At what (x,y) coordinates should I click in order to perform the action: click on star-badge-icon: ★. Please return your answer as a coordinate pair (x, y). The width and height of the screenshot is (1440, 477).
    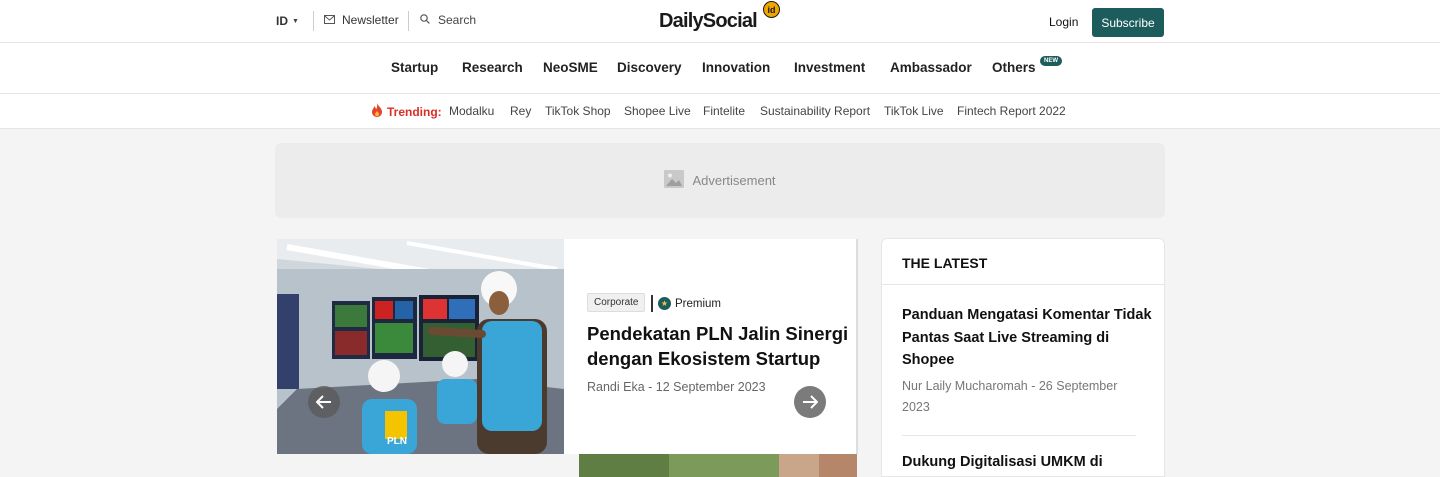
    Looking at the image, I should click on (664, 303).